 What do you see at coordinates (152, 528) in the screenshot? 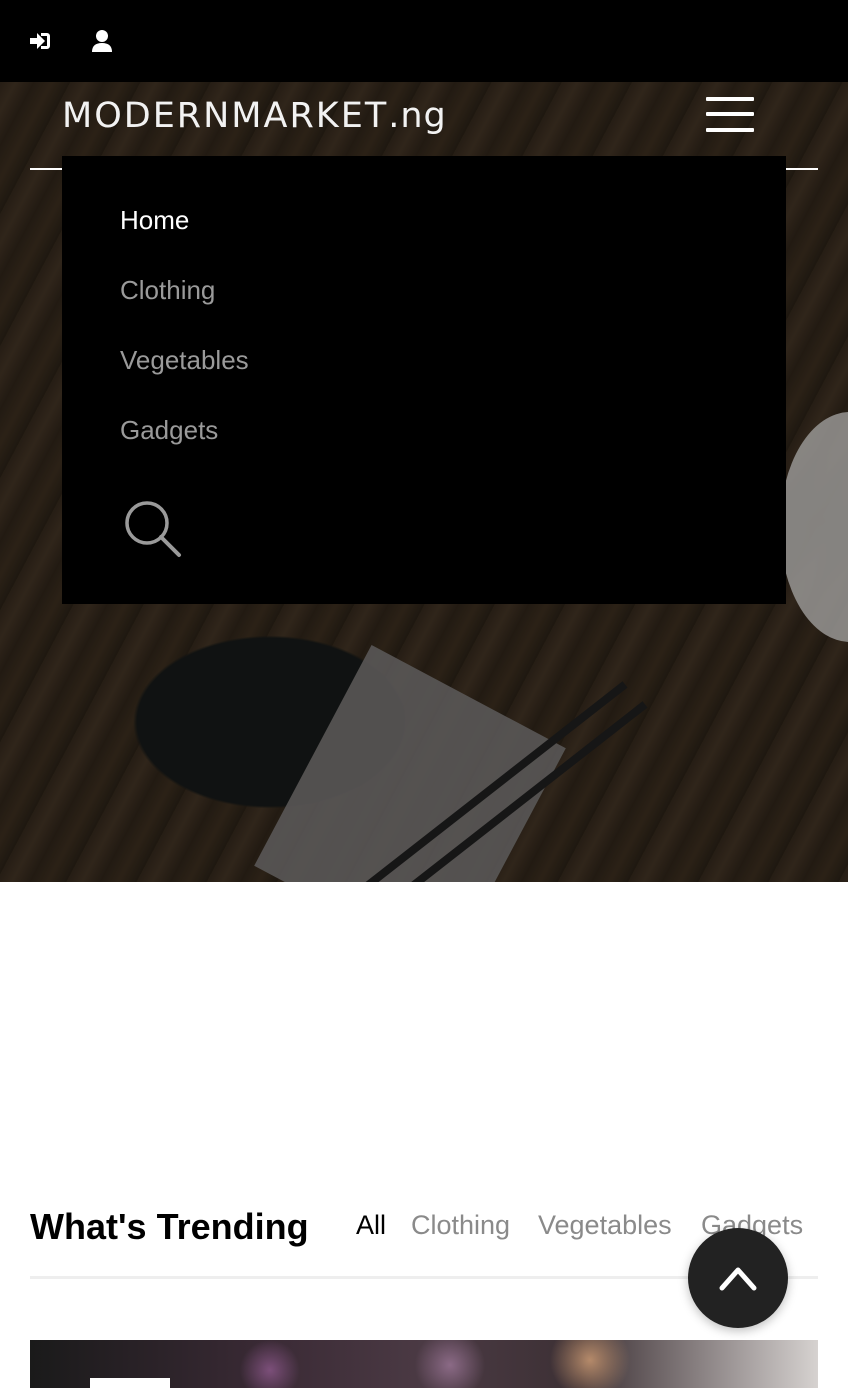
I see `search-icon` at bounding box center [152, 528].